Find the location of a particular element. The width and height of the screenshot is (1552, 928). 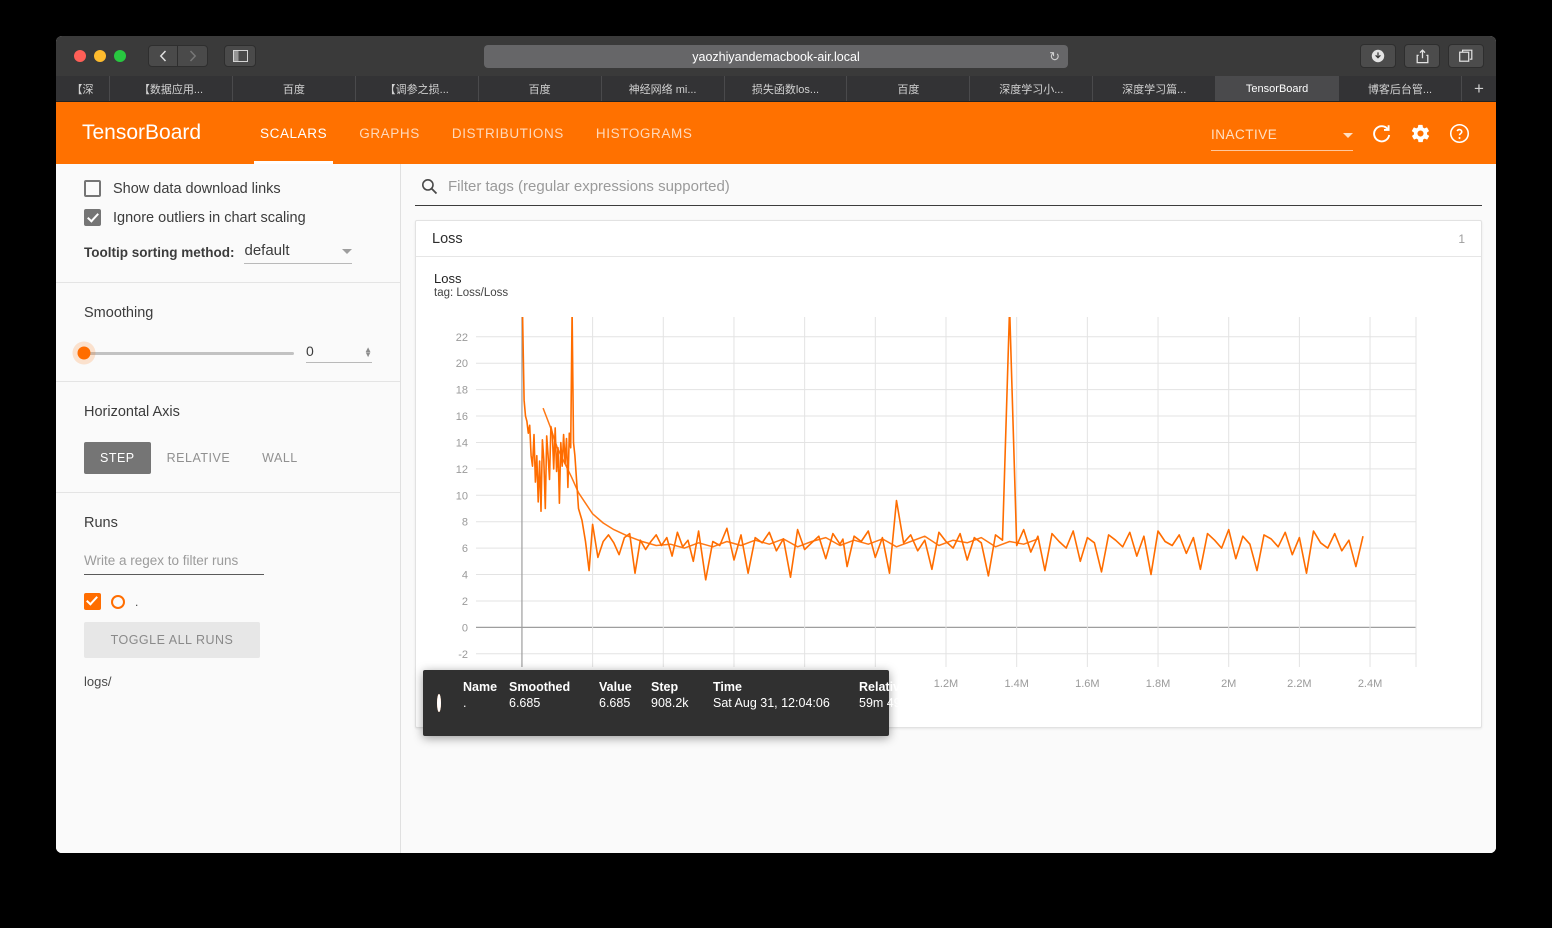

minimize-window-button is located at coordinates (100, 56).